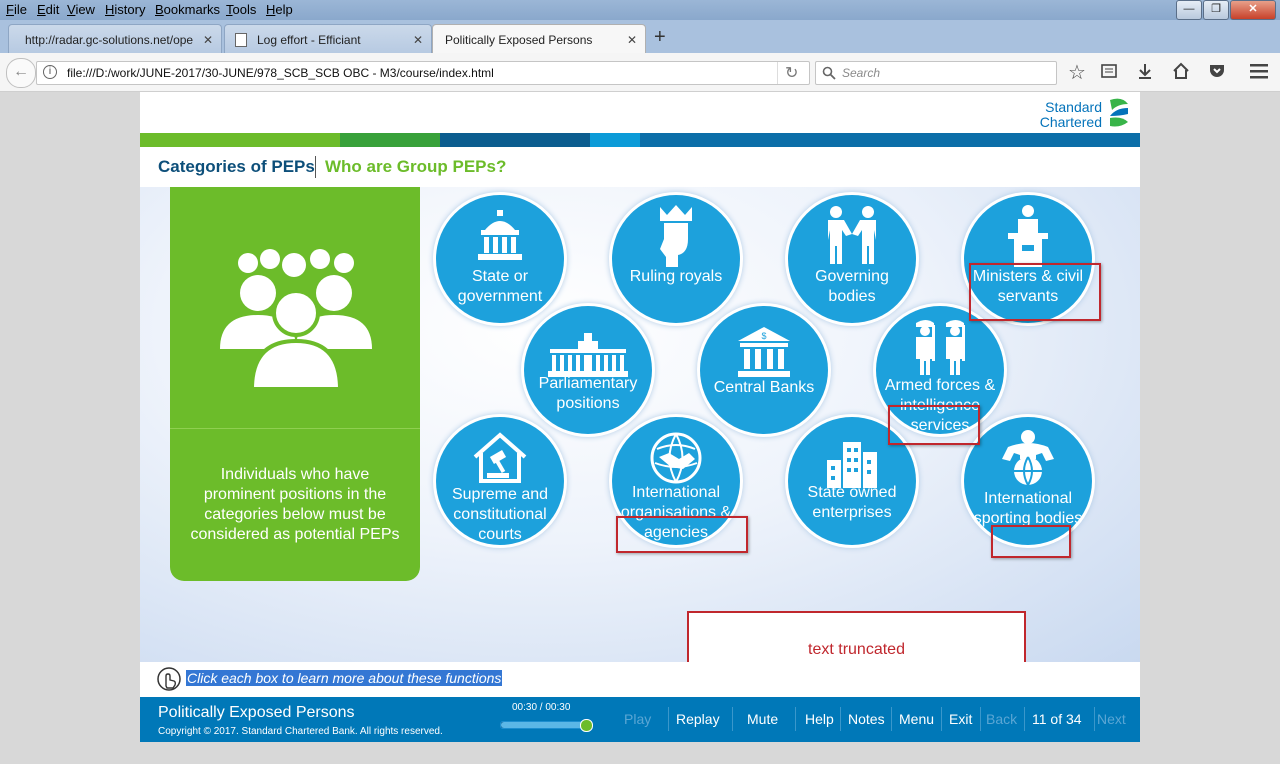 The image size is (1280, 764). I want to click on pocket-icon, so click(1217, 71).